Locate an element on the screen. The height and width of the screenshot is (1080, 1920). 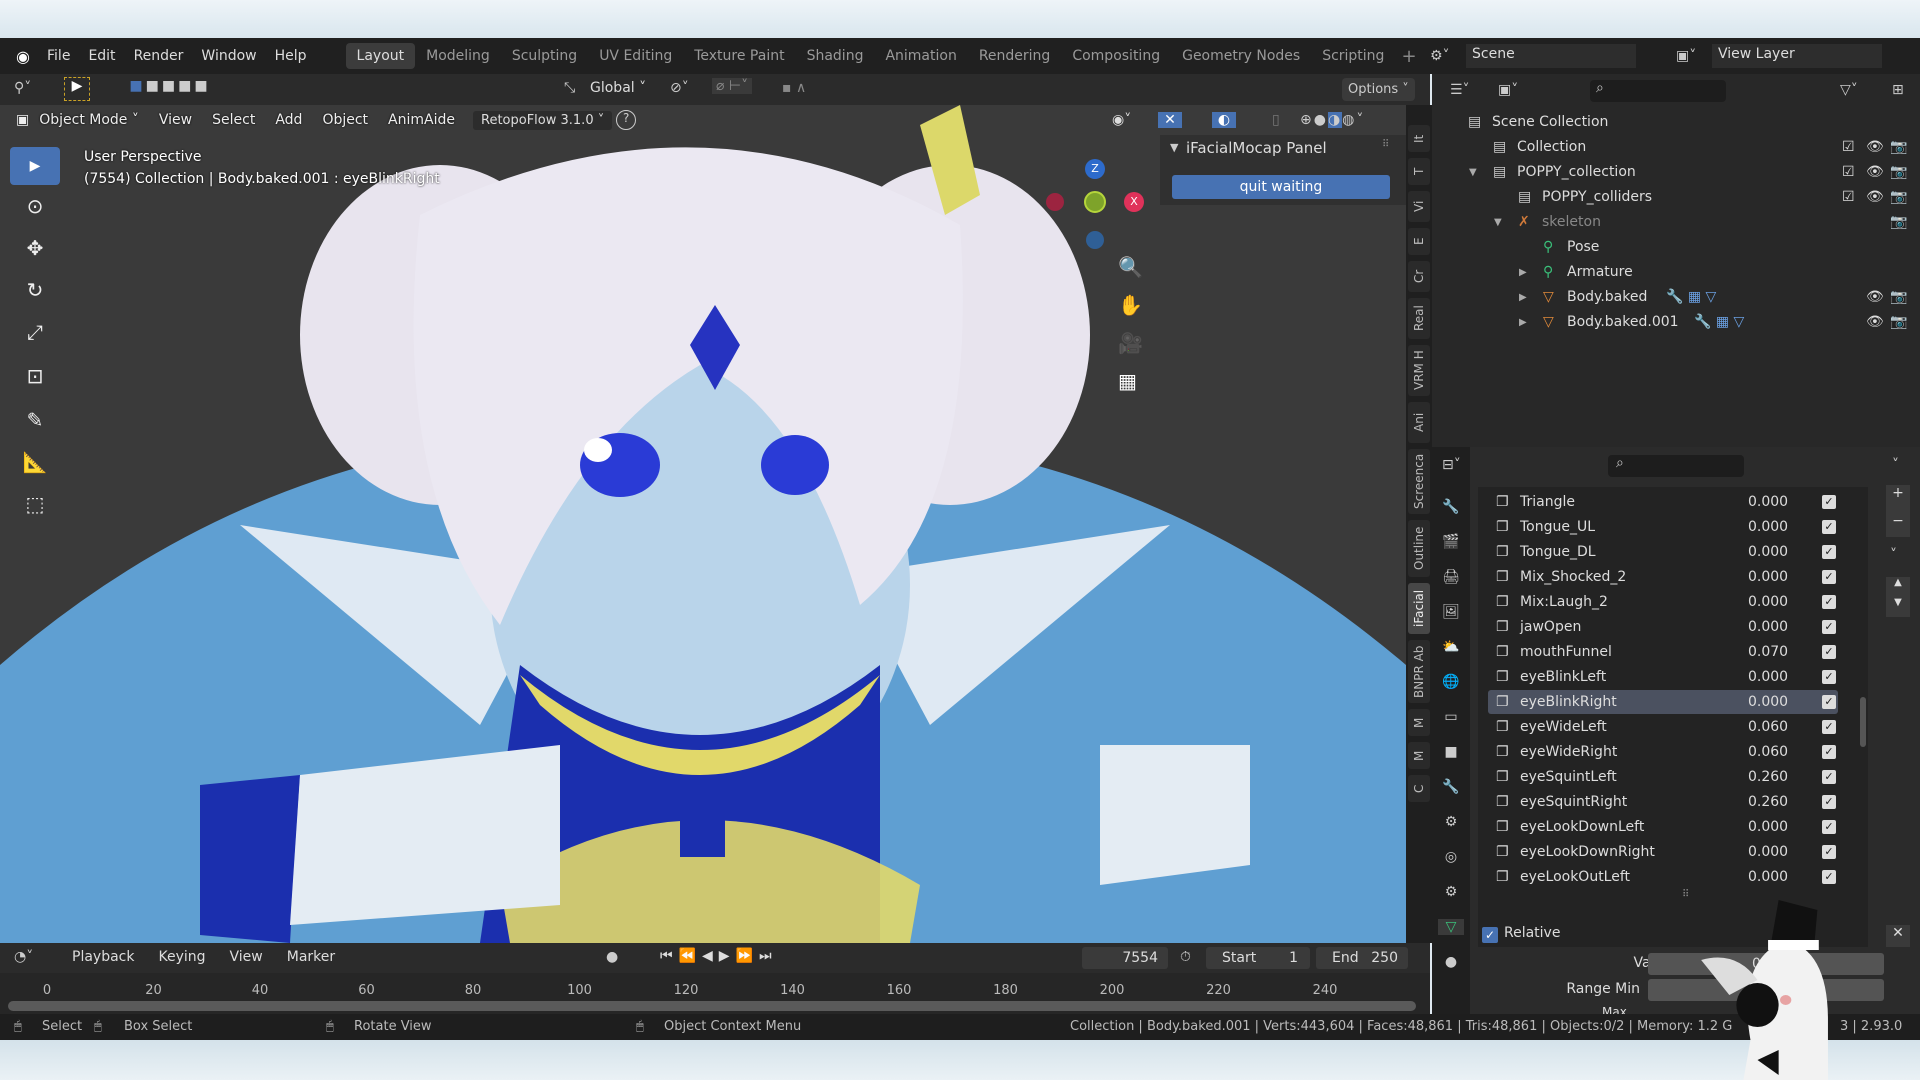
gizmo-x-axis: X is located at coordinates (1134, 202).